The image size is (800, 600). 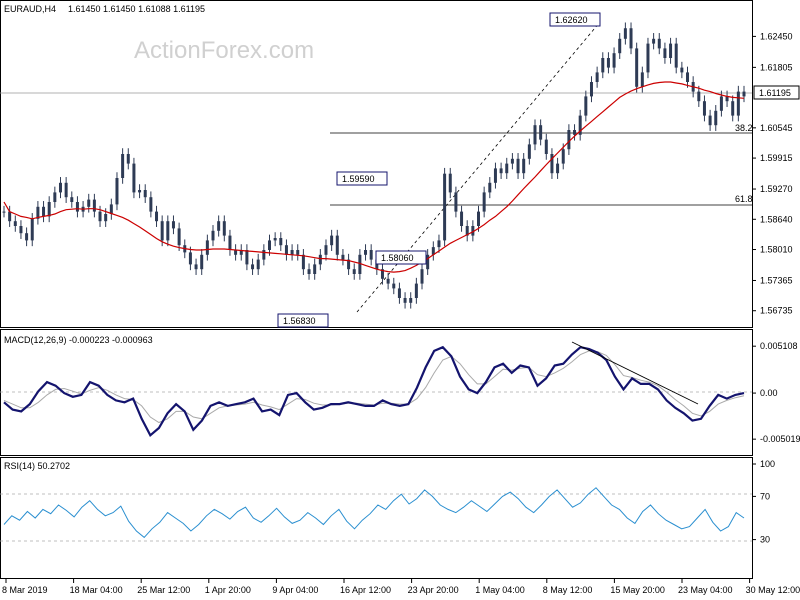 I want to click on time-tick-label: 16 Apr 12:00, so click(x=365, y=590).